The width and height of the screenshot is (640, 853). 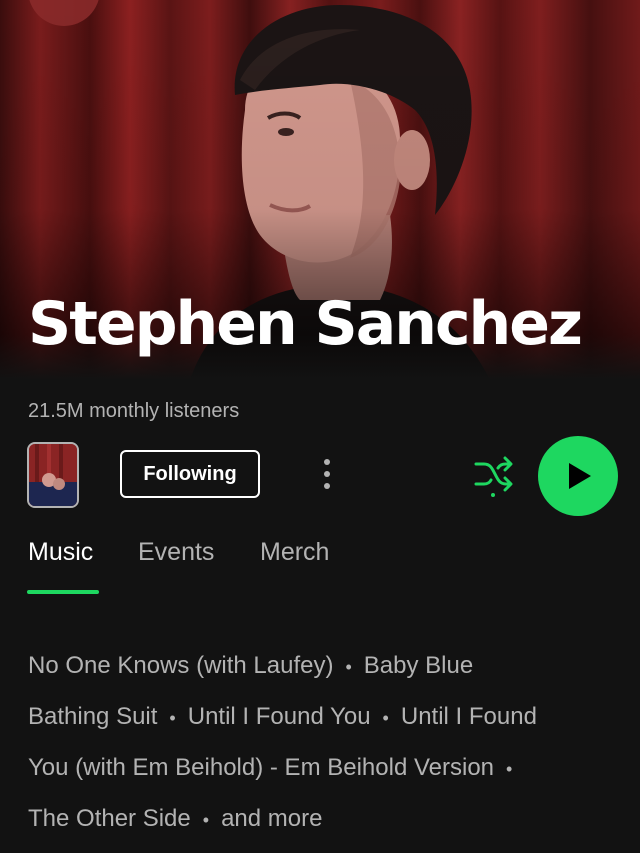 I want to click on artist-thumbnail-art, so click(x=53, y=475).